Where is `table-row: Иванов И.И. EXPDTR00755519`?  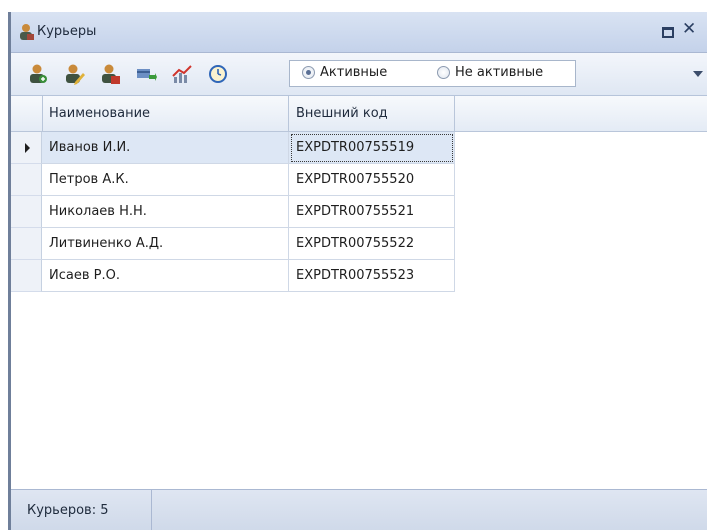 table-row: Иванов И.И. EXPDTR00755519 is located at coordinates (233, 148).